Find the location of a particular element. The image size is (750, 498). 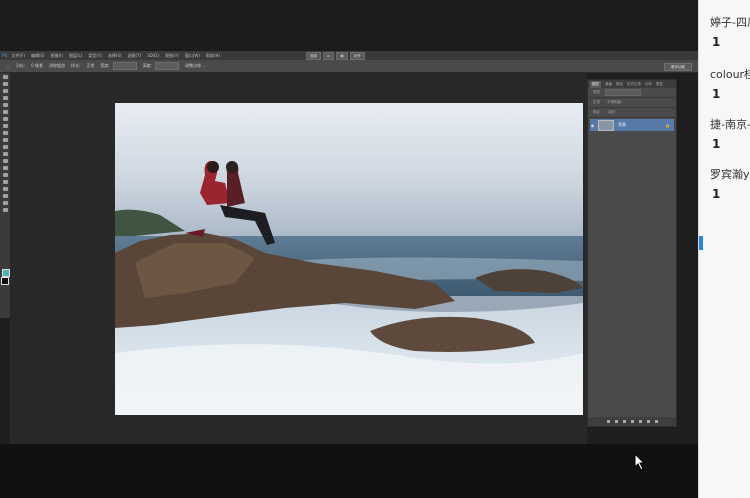

foreground-color-swatch is located at coordinates (6, 273).